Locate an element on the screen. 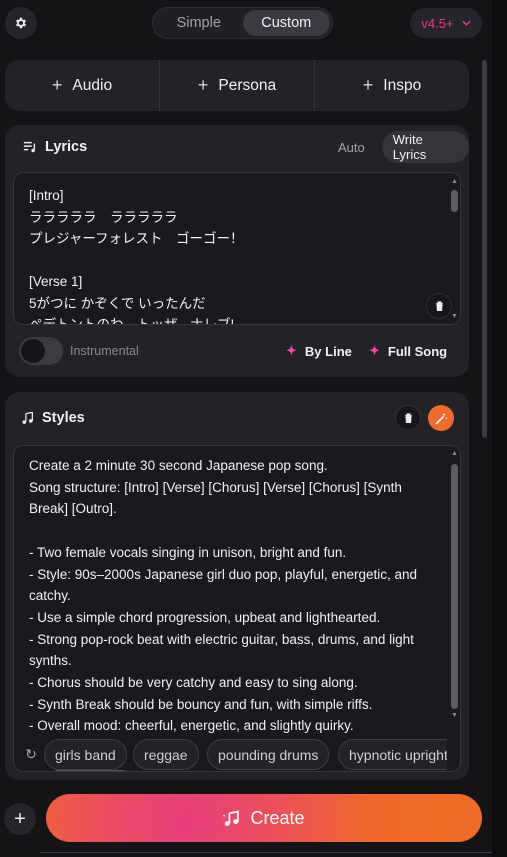 This screenshot has width=507, height=857. chevron-down-icon is located at coordinates (466, 23).